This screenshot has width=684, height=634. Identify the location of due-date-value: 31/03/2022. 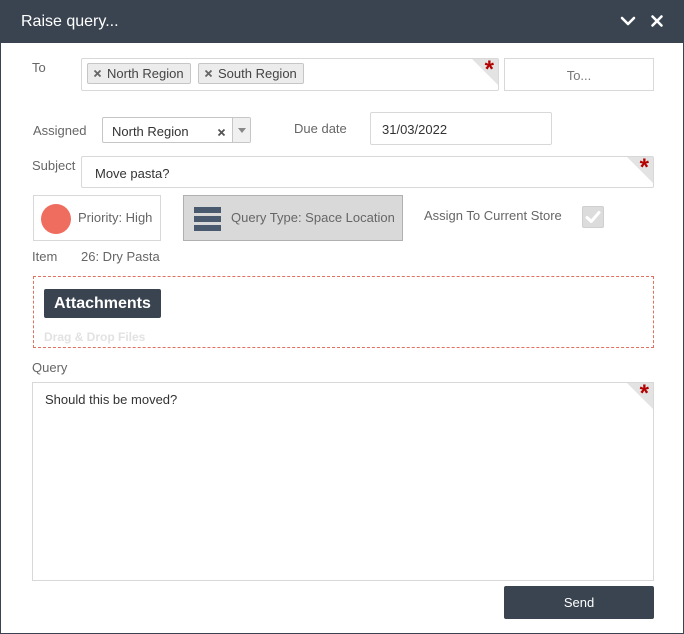
(415, 129).